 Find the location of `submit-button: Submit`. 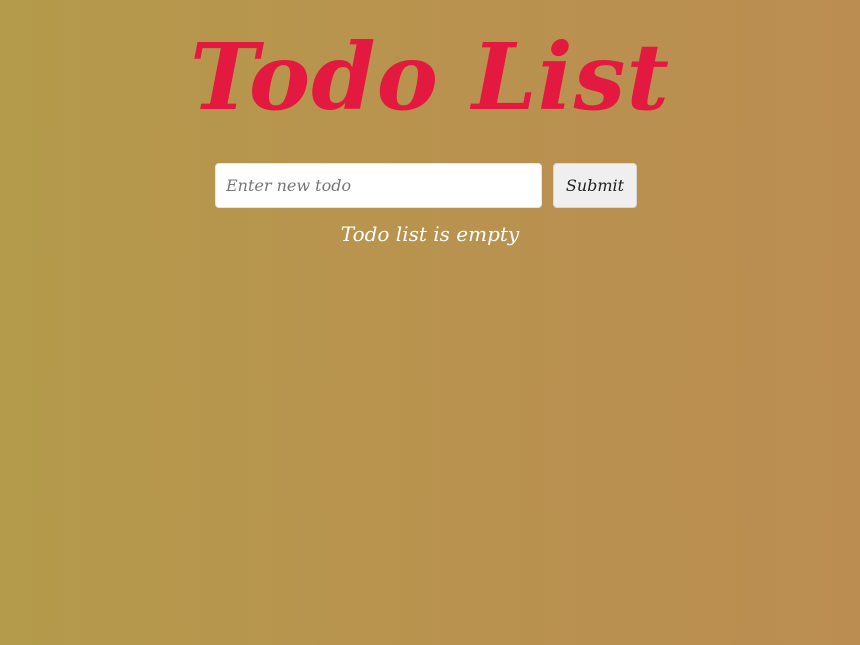

submit-button: Submit is located at coordinates (595, 185).